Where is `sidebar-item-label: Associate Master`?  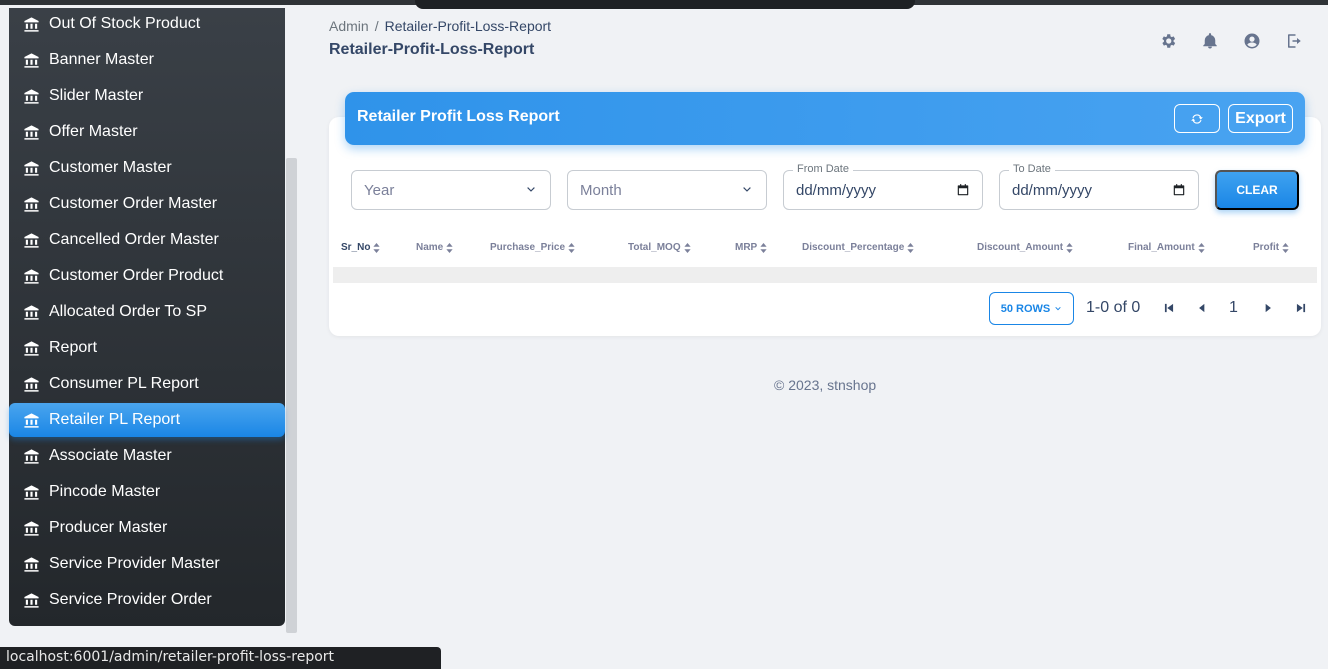 sidebar-item-label: Associate Master is located at coordinates (110, 455).